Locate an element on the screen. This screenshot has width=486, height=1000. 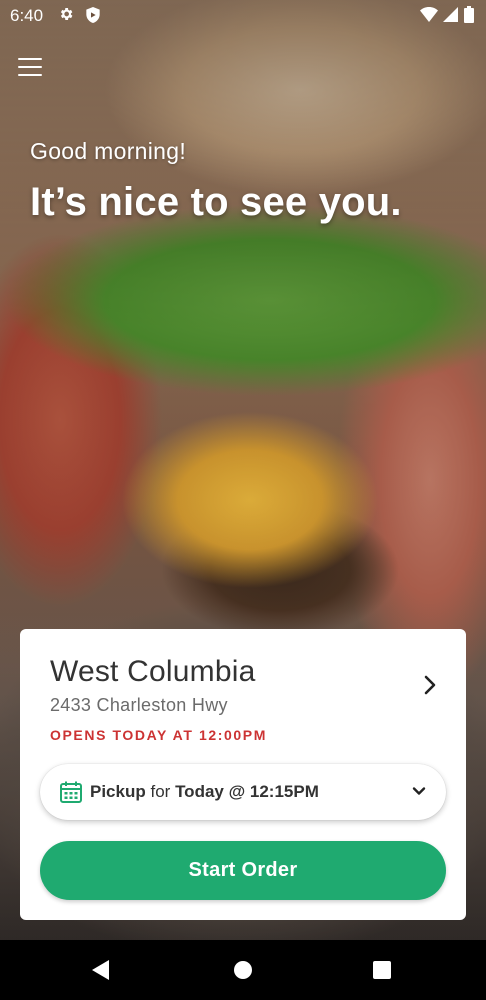
pickup-time-selector: Pickup for Today @ 12:15PM is located at coordinates (243, 792).